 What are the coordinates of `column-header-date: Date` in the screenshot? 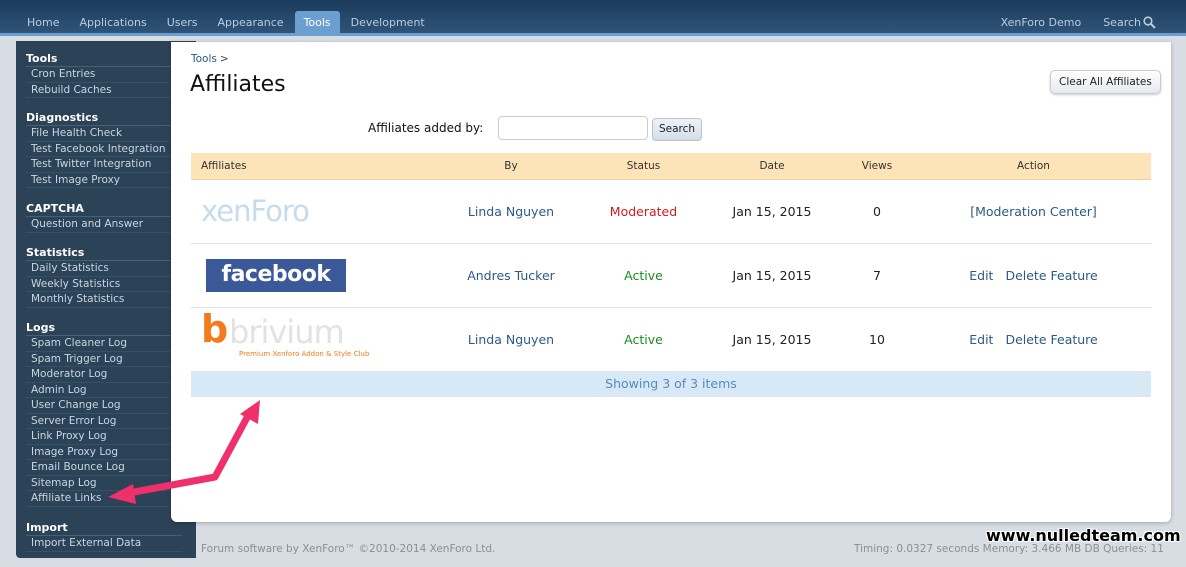 It's located at (772, 166).